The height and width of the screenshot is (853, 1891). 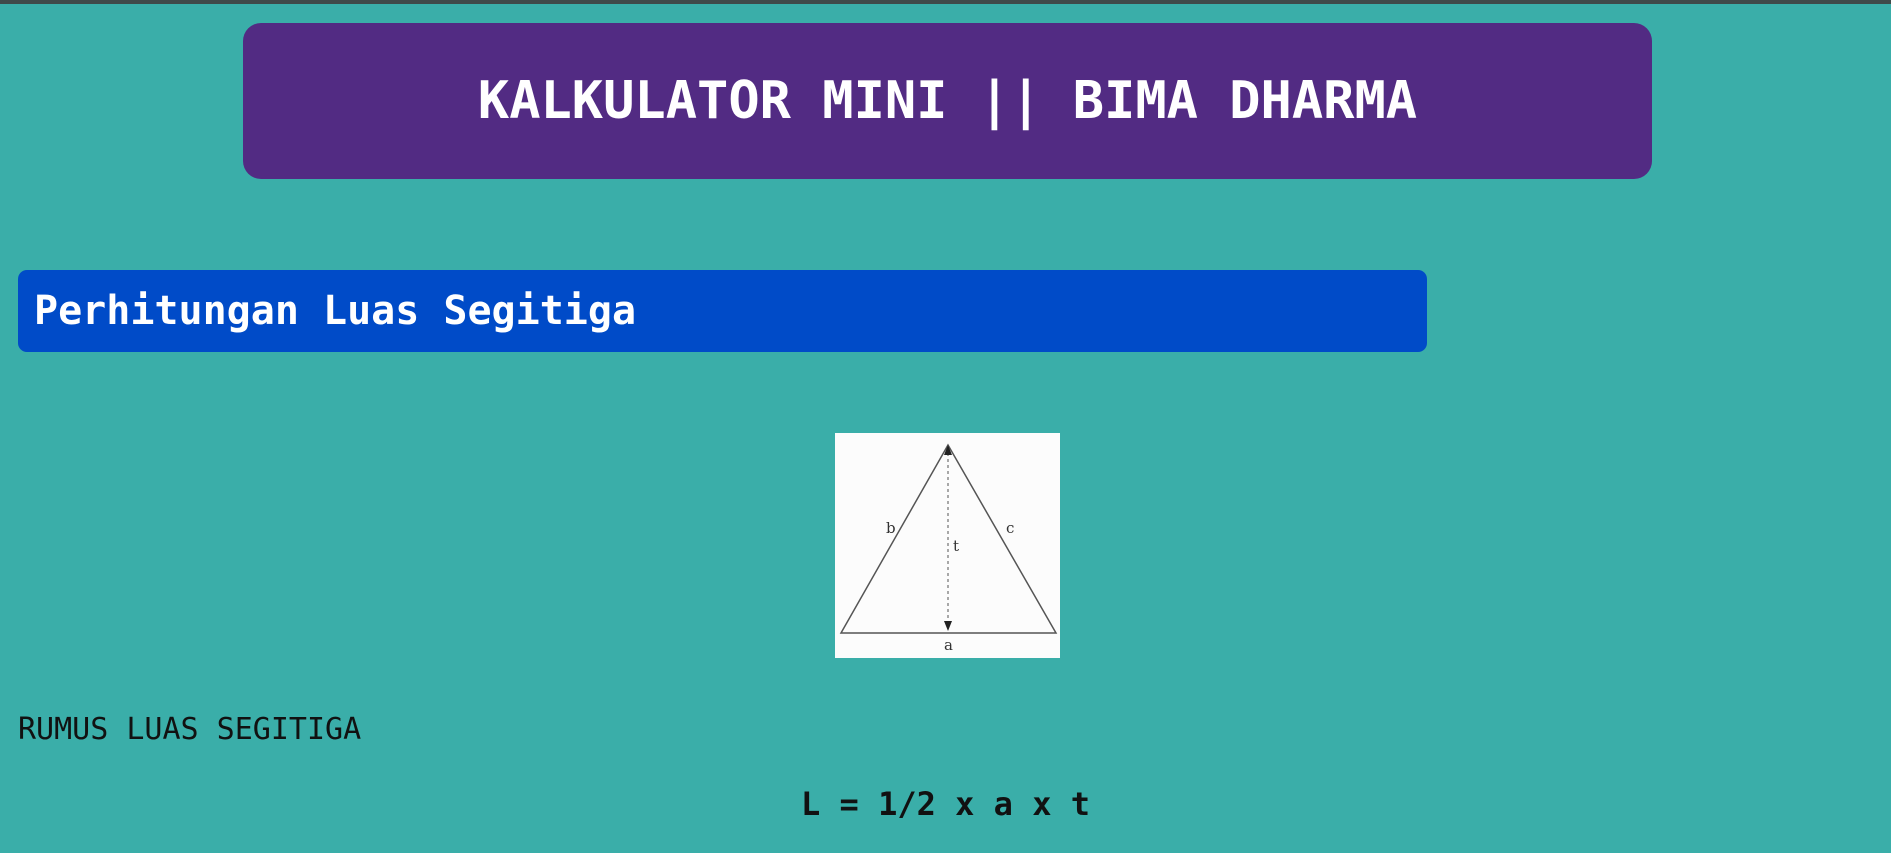 I want to click on area-formula: L = 1/2 x a x t, so click(x=945, y=804).